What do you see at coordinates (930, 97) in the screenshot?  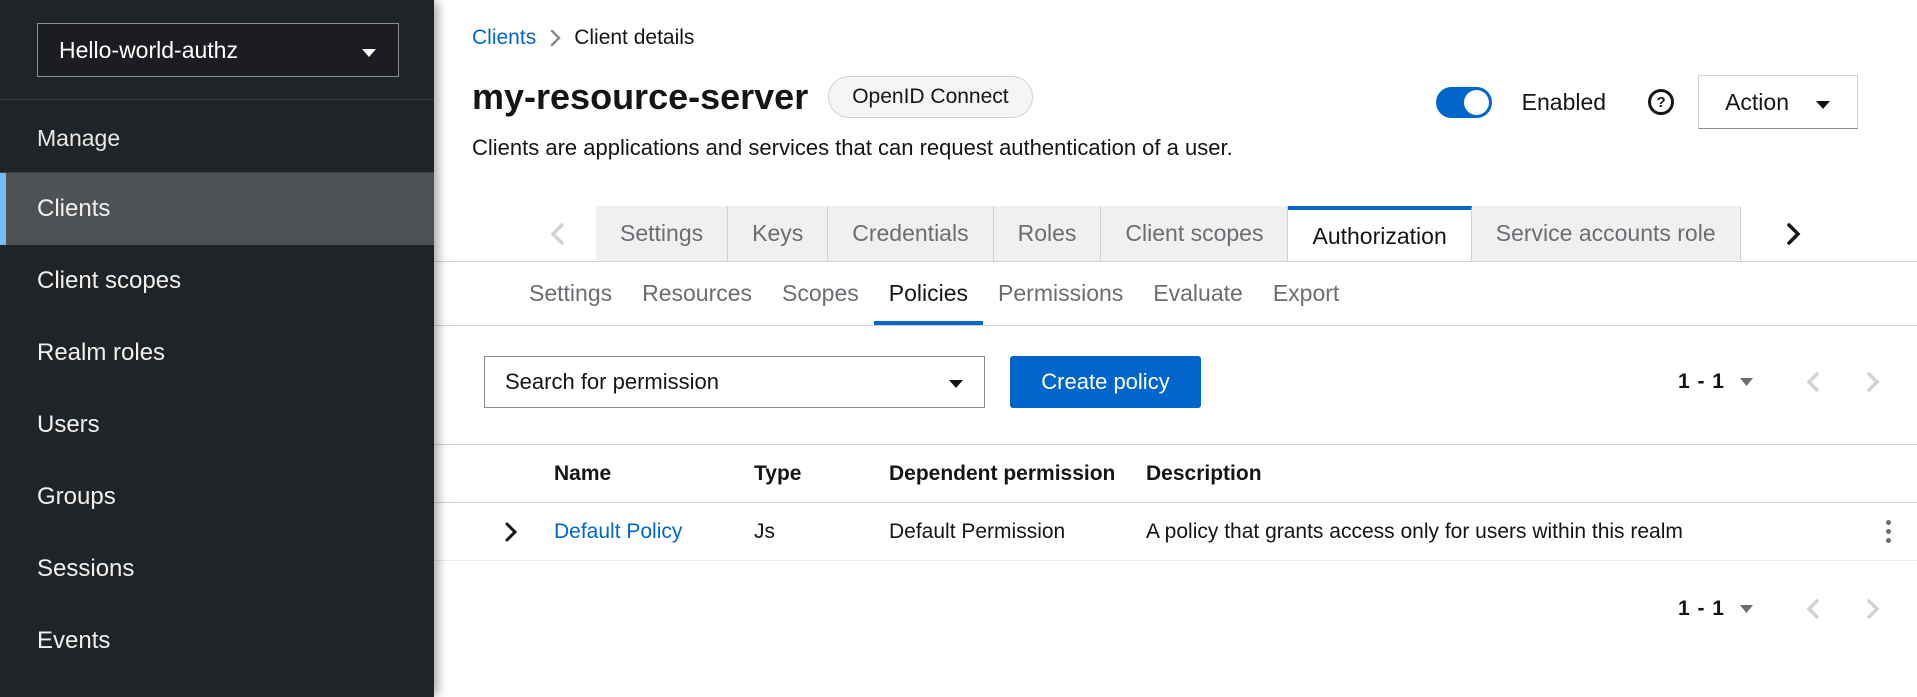 I see `protocol-badge: OpenID Connect` at bounding box center [930, 97].